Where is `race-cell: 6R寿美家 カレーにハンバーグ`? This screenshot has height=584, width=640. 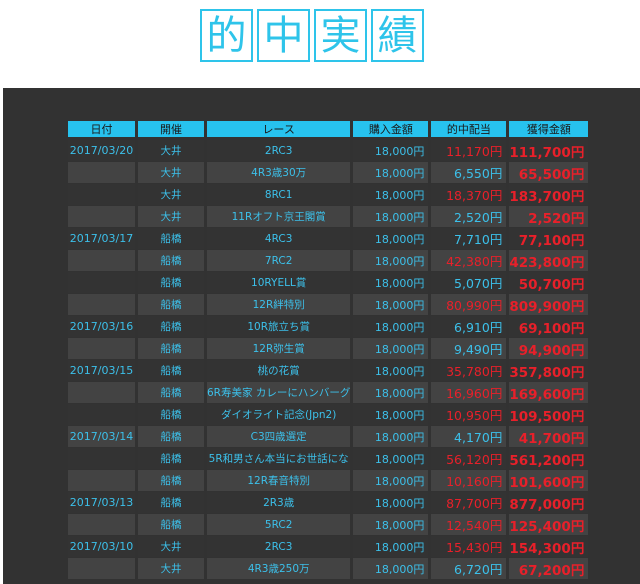
race-cell: 6R寿美家 カレーにハンバーグ is located at coordinates (279, 393).